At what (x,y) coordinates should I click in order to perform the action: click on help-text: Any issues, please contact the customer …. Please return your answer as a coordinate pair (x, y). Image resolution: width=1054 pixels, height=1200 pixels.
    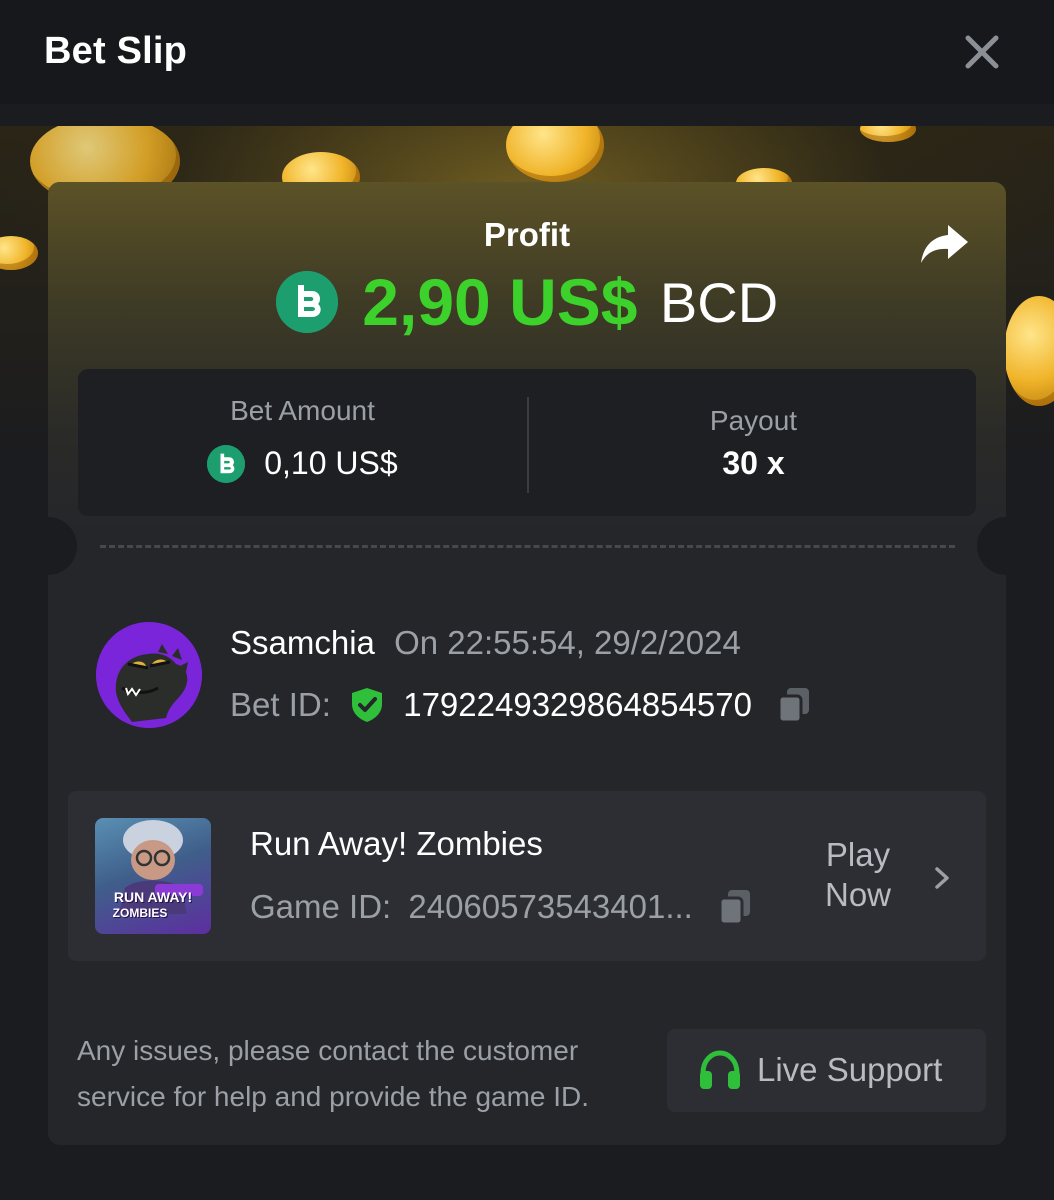
    Looking at the image, I should click on (333, 1073).